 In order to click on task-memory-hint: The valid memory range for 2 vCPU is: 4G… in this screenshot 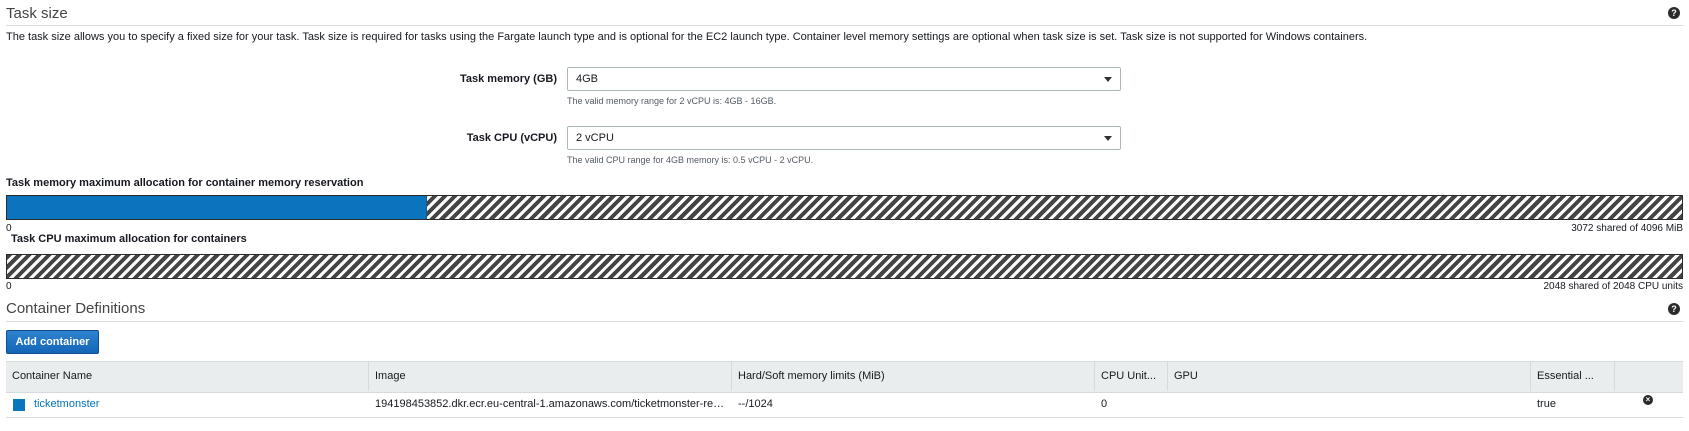, I will do `click(672, 101)`.